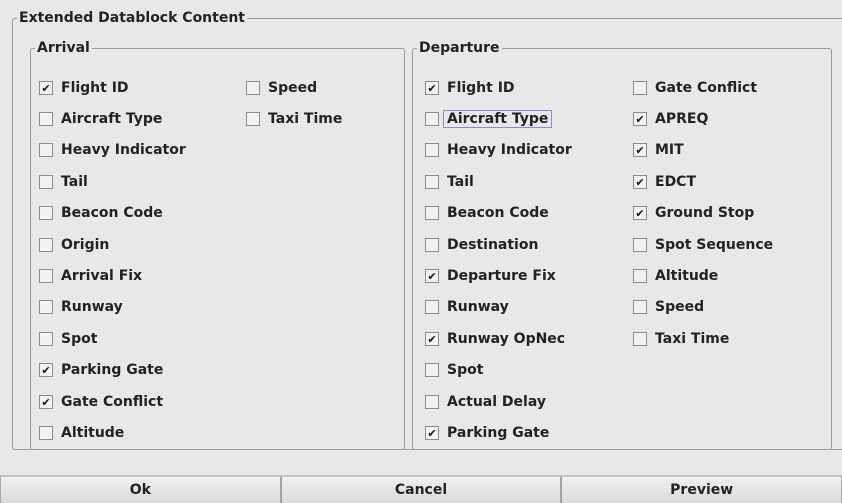 Image resolution: width=842 pixels, height=503 pixels. I want to click on departure-taxi-time-option: Taxi Time, so click(703, 338).